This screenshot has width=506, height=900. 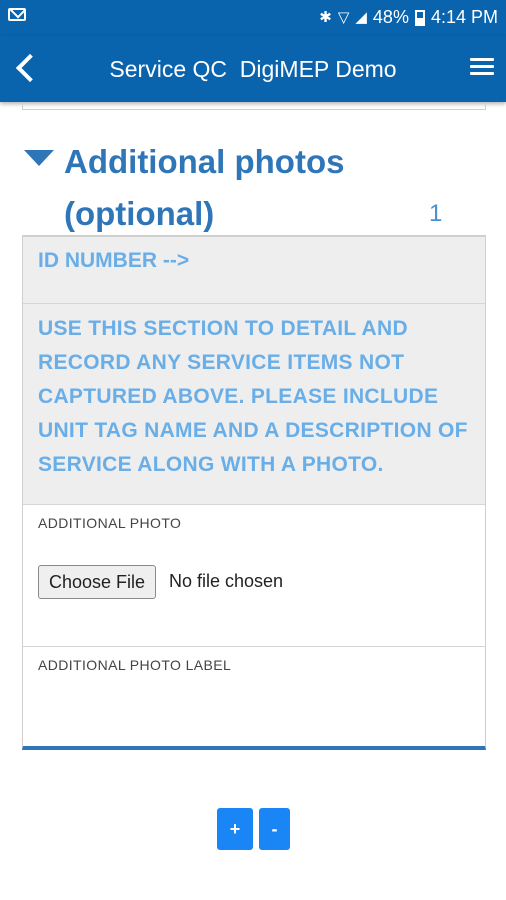 What do you see at coordinates (30, 68) in the screenshot?
I see `chevron-left-icon` at bounding box center [30, 68].